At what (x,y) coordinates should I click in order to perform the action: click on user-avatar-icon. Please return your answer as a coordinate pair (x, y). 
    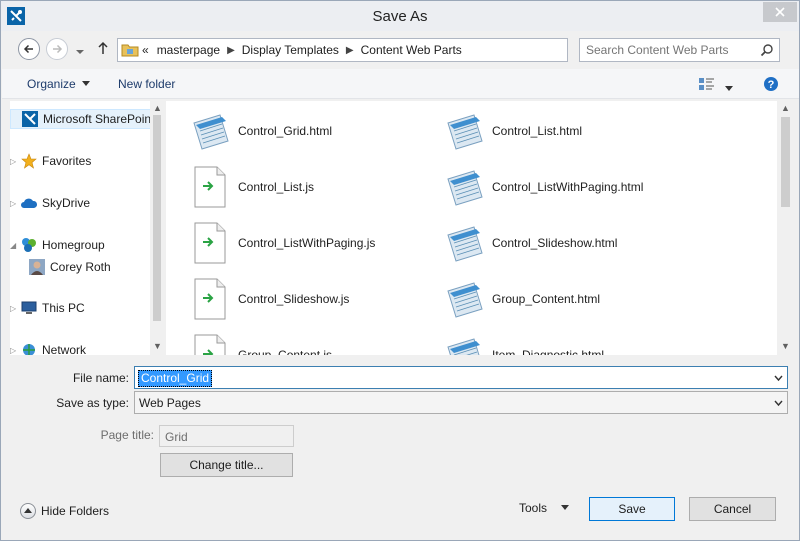
    Looking at the image, I should click on (37, 267).